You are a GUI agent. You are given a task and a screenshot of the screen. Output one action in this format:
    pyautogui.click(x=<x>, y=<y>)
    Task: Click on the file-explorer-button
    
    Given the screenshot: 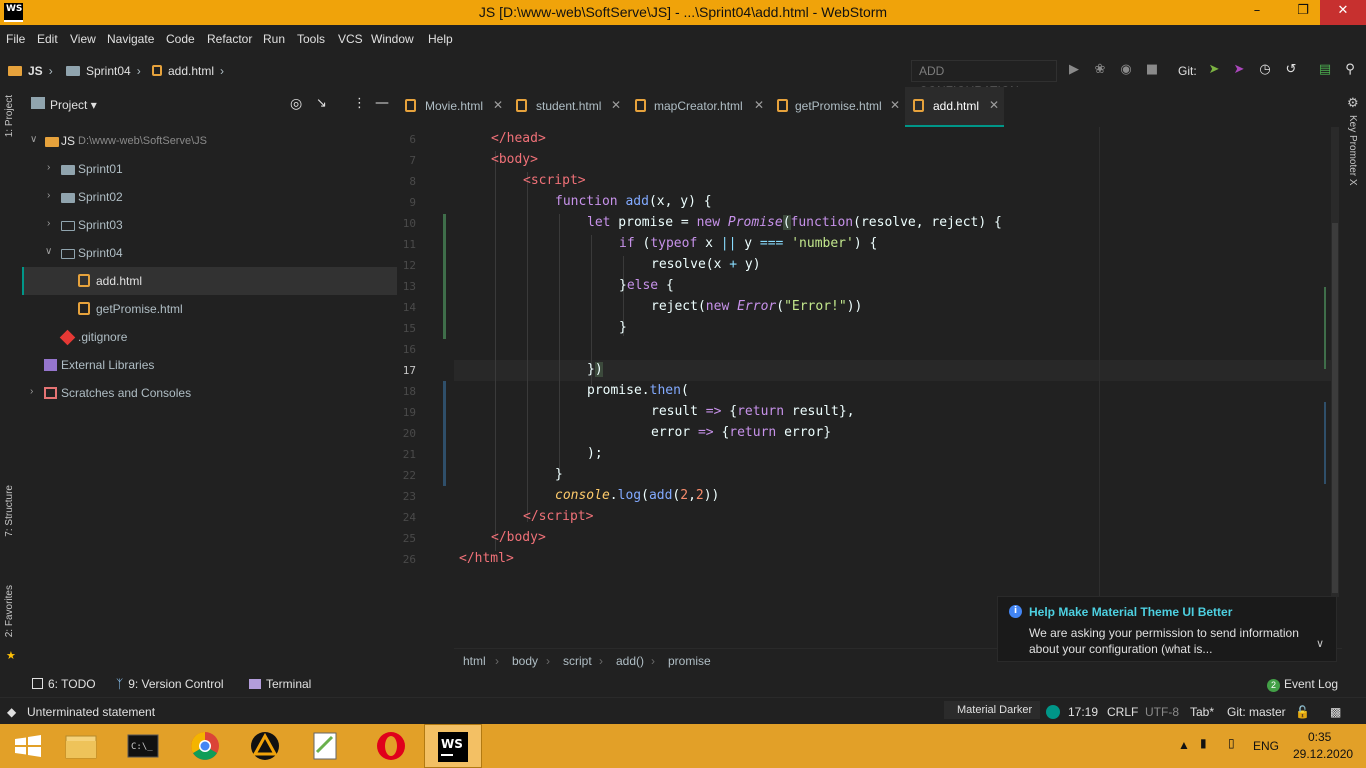 What is the action you would take?
    pyautogui.click(x=81, y=746)
    